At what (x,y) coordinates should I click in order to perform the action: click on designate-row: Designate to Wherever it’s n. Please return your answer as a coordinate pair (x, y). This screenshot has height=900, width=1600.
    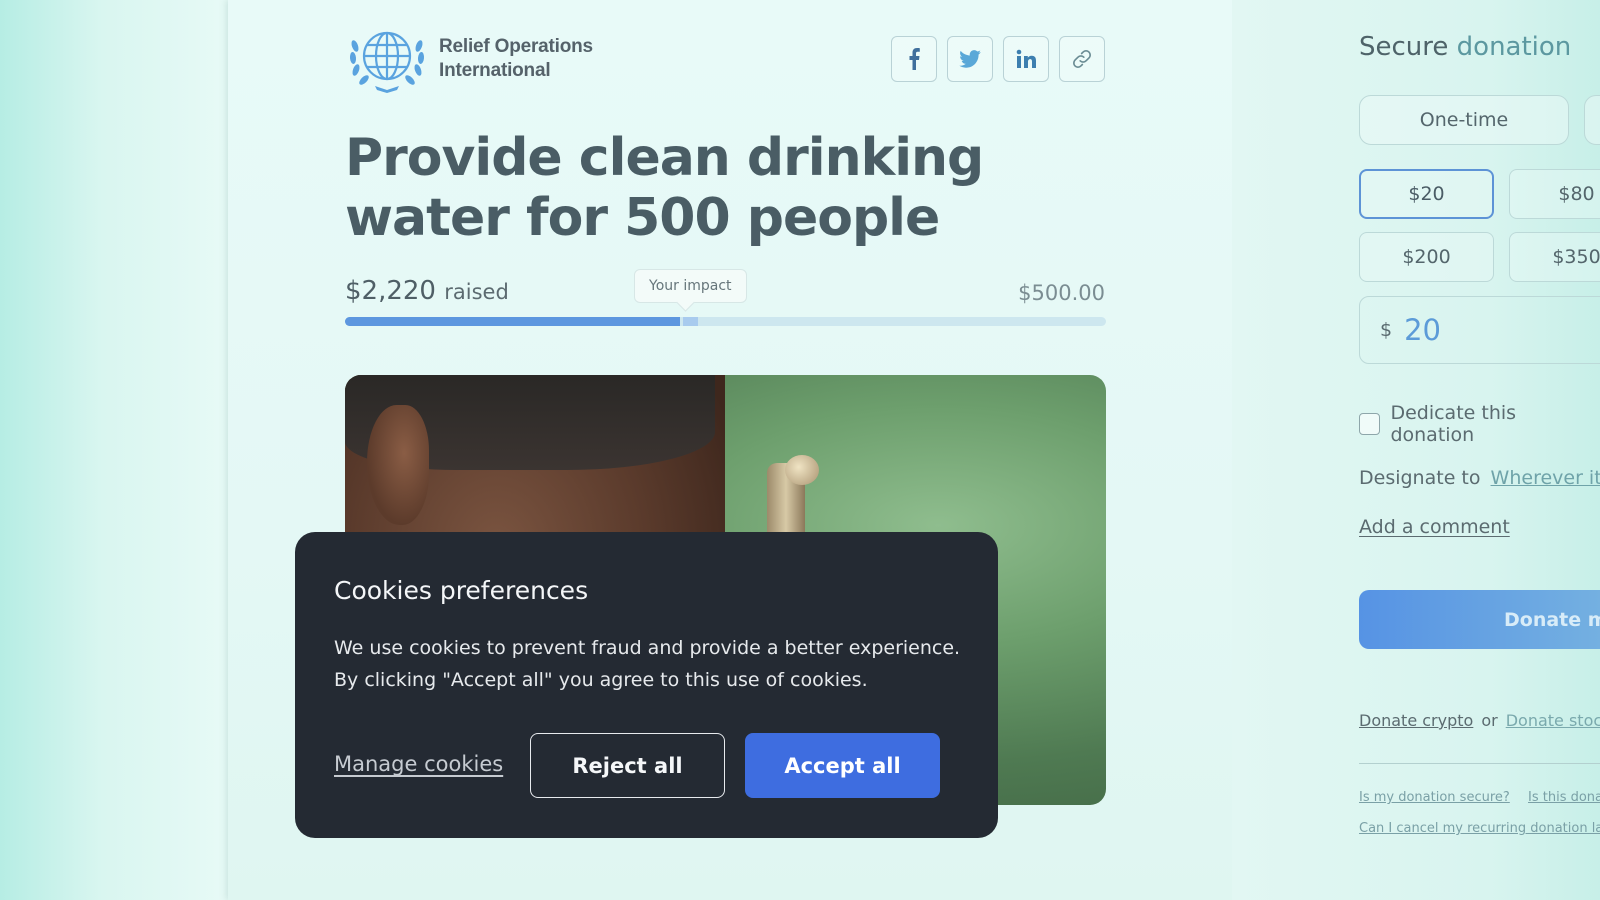
    Looking at the image, I should click on (1479, 478).